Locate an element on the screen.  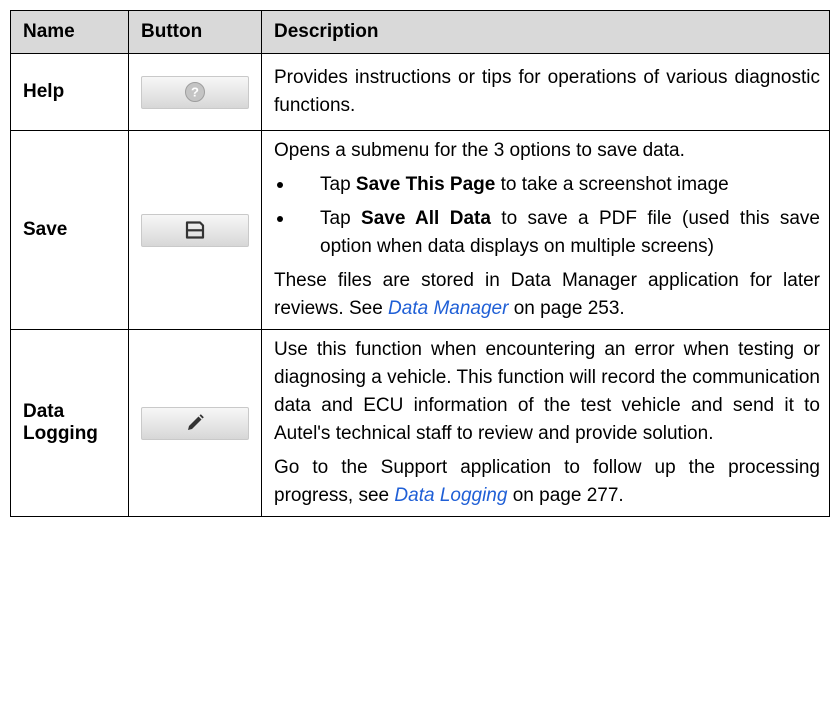
save-all-data-label: Save All Data is located at coordinates (426, 218).